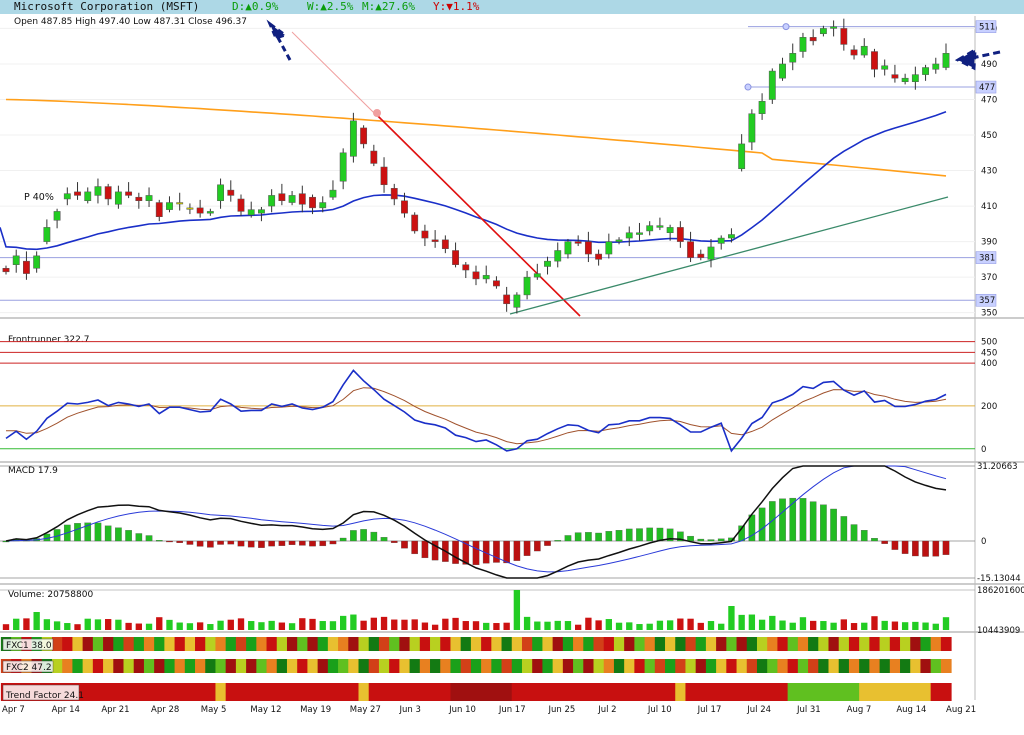  What do you see at coordinates (989, 364) in the screenshot?
I see `frontrunner-level-label: 400` at bounding box center [989, 364].